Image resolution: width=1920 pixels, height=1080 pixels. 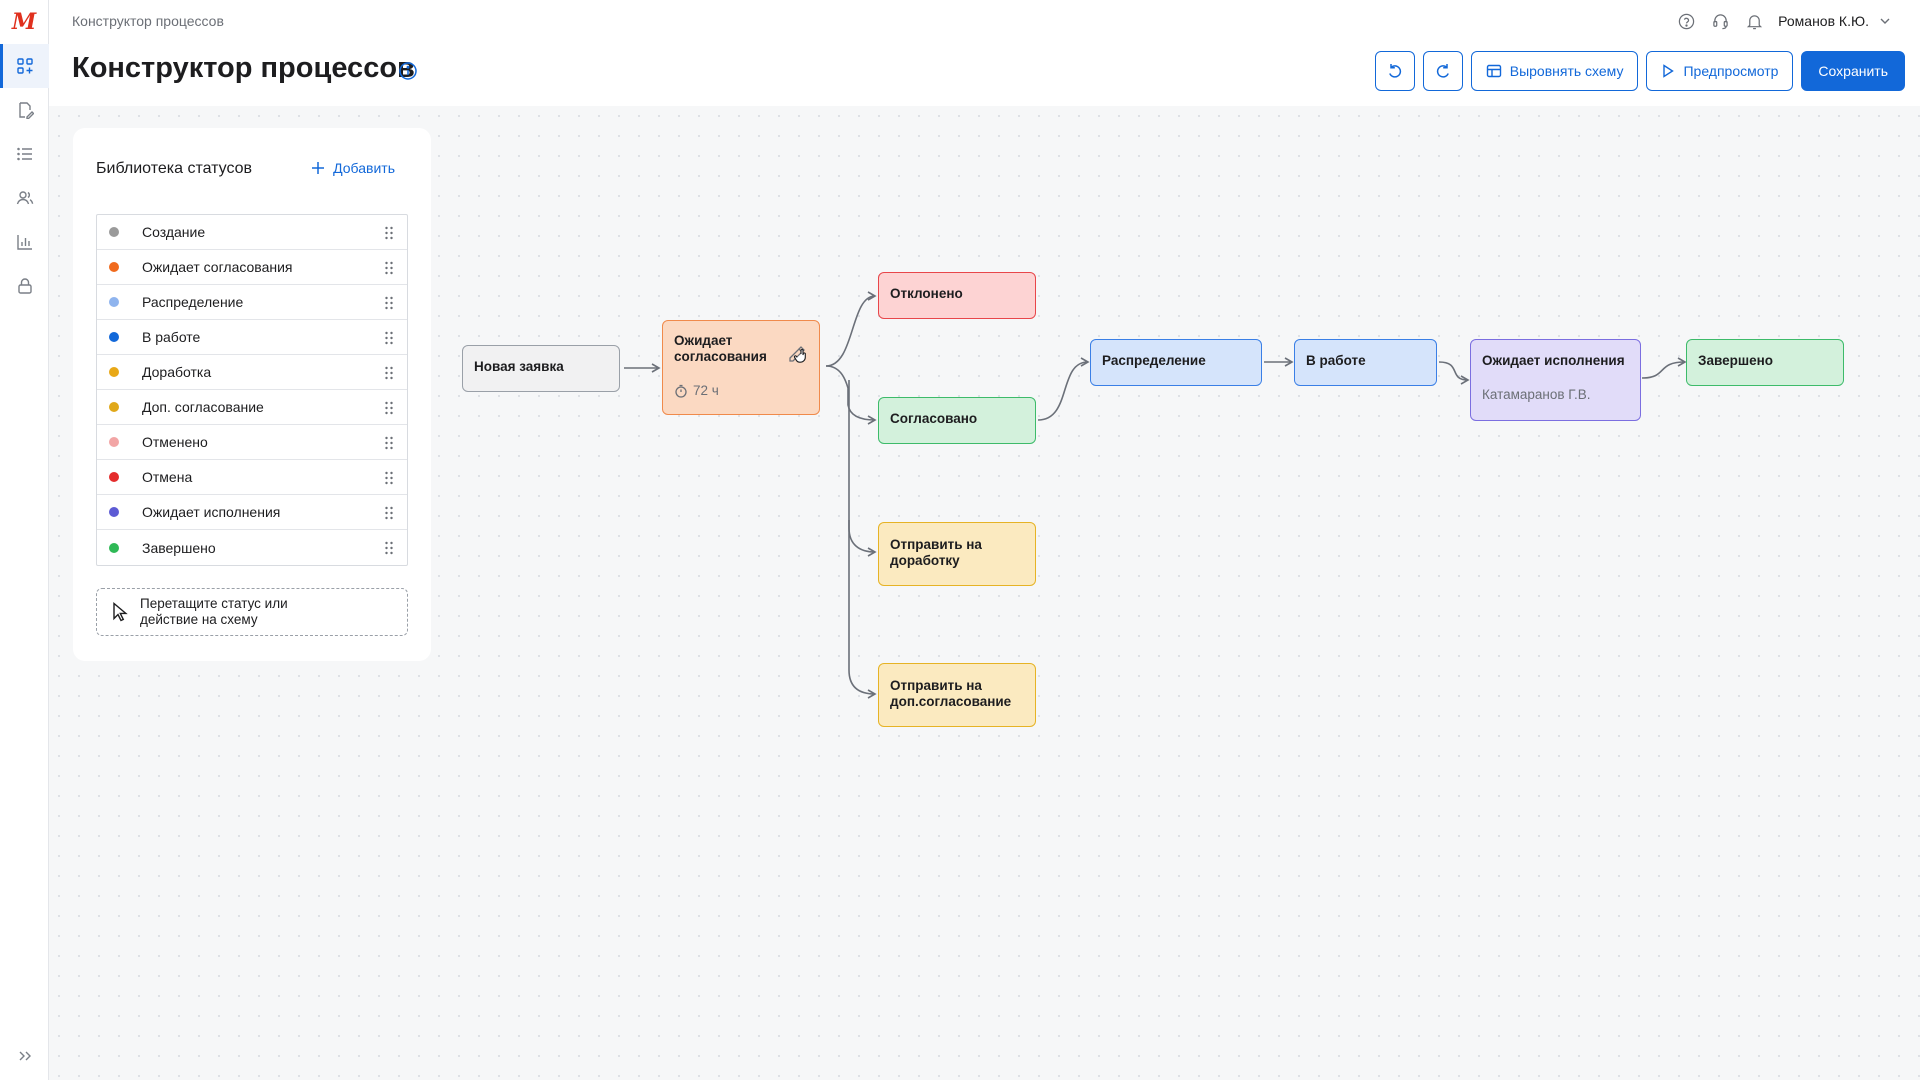 I want to click on help-icon, so click(x=1686, y=21).